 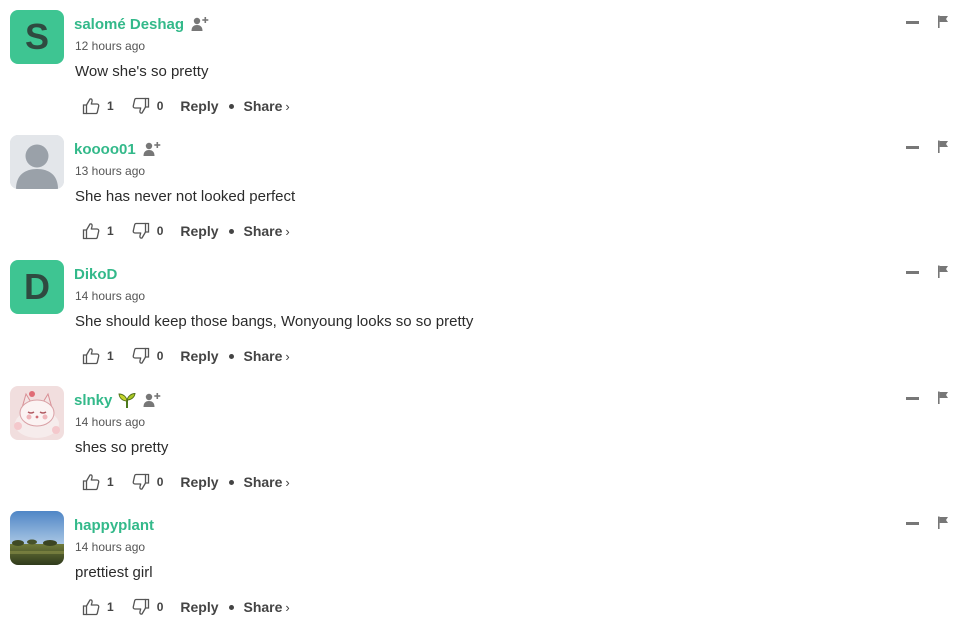 I want to click on avatar-letter: D, so click(x=37, y=286).